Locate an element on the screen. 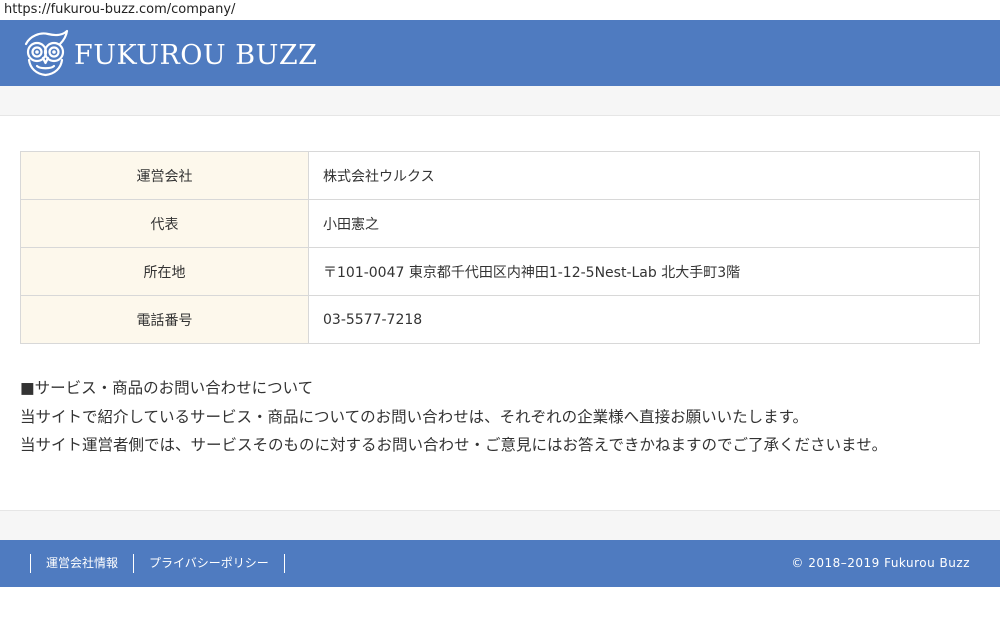 This screenshot has width=1000, height=620. footer-link-company-info: 運営会社情報 is located at coordinates (83, 563).